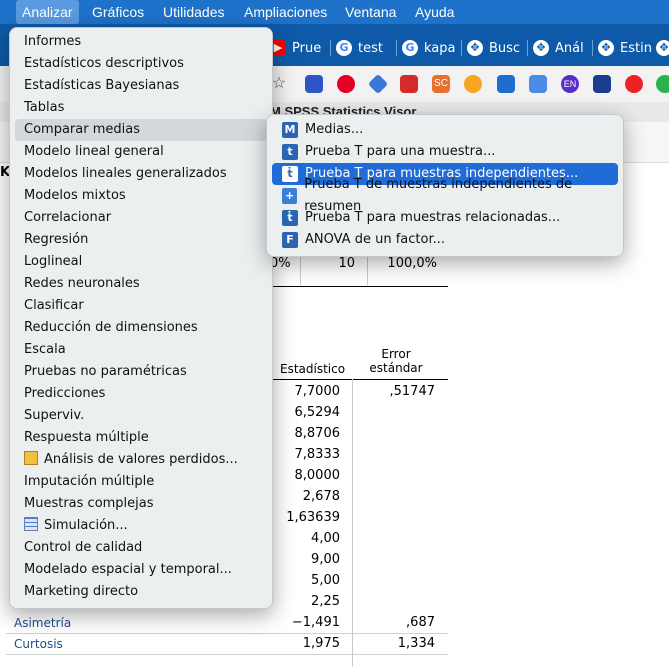 Image resolution: width=669 pixels, height=667 pixels. Describe the element at coordinates (396, 361) in the screenshot. I see `column-header-error: Error estándar` at that location.